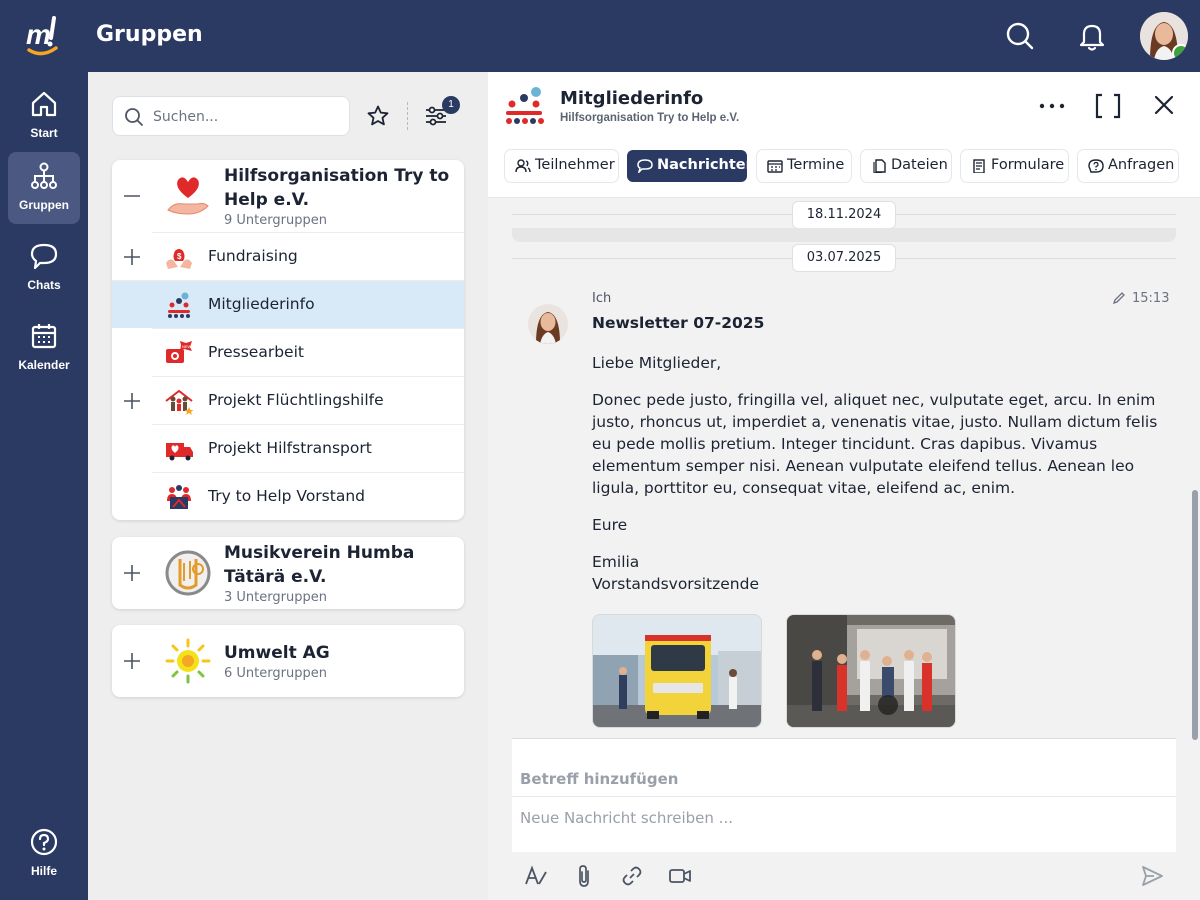 This screenshot has height=900, width=1200. Describe the element at coordinates (407, 116) in the screenshot. I see `toolbar-divider` at that location.